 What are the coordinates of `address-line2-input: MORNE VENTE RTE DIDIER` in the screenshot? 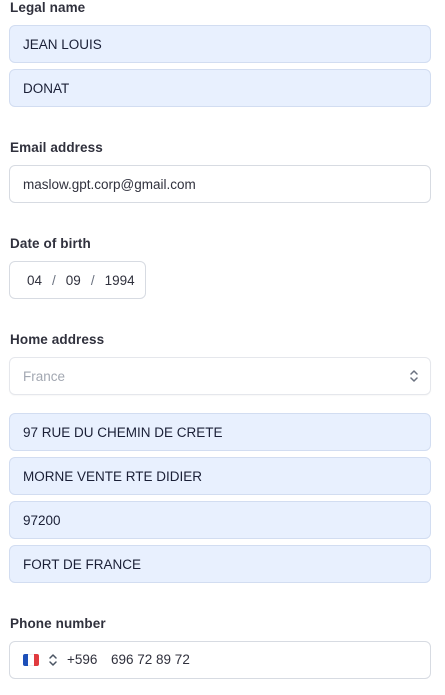 It's located at (220, 476).